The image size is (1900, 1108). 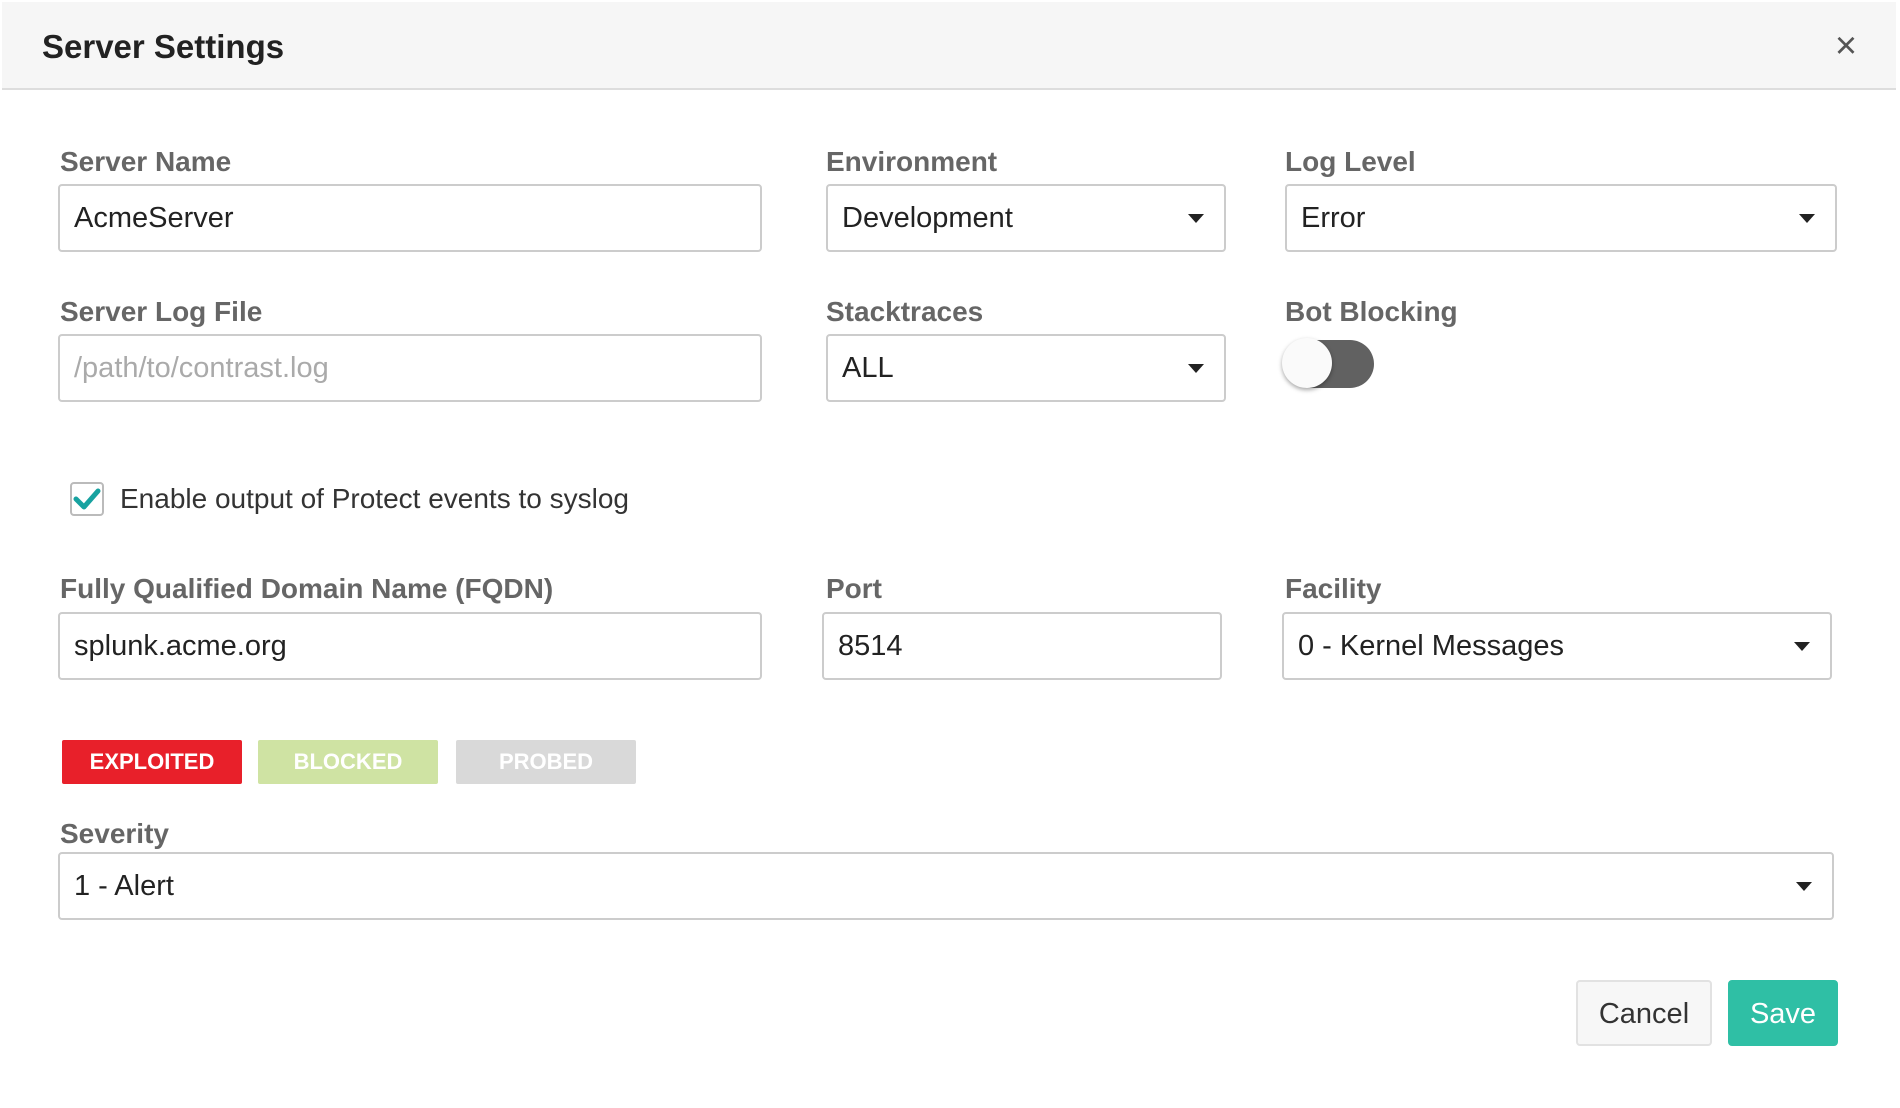 I want to click on fqdn-input, so click(x=417, y=646).